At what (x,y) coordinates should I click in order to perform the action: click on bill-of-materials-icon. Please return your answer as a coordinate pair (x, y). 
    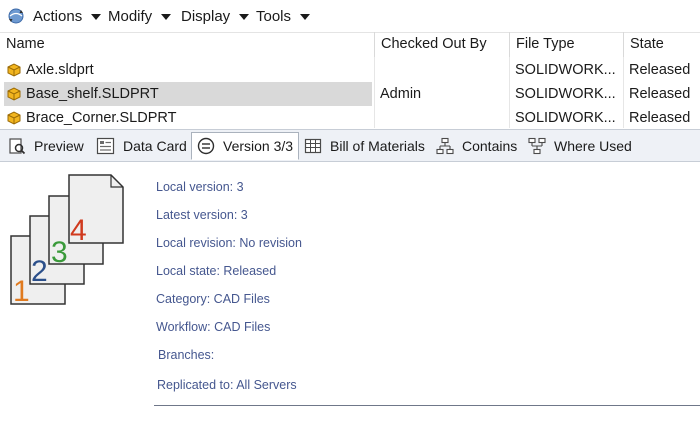
    Looking at the image, I should click on (313, 145).